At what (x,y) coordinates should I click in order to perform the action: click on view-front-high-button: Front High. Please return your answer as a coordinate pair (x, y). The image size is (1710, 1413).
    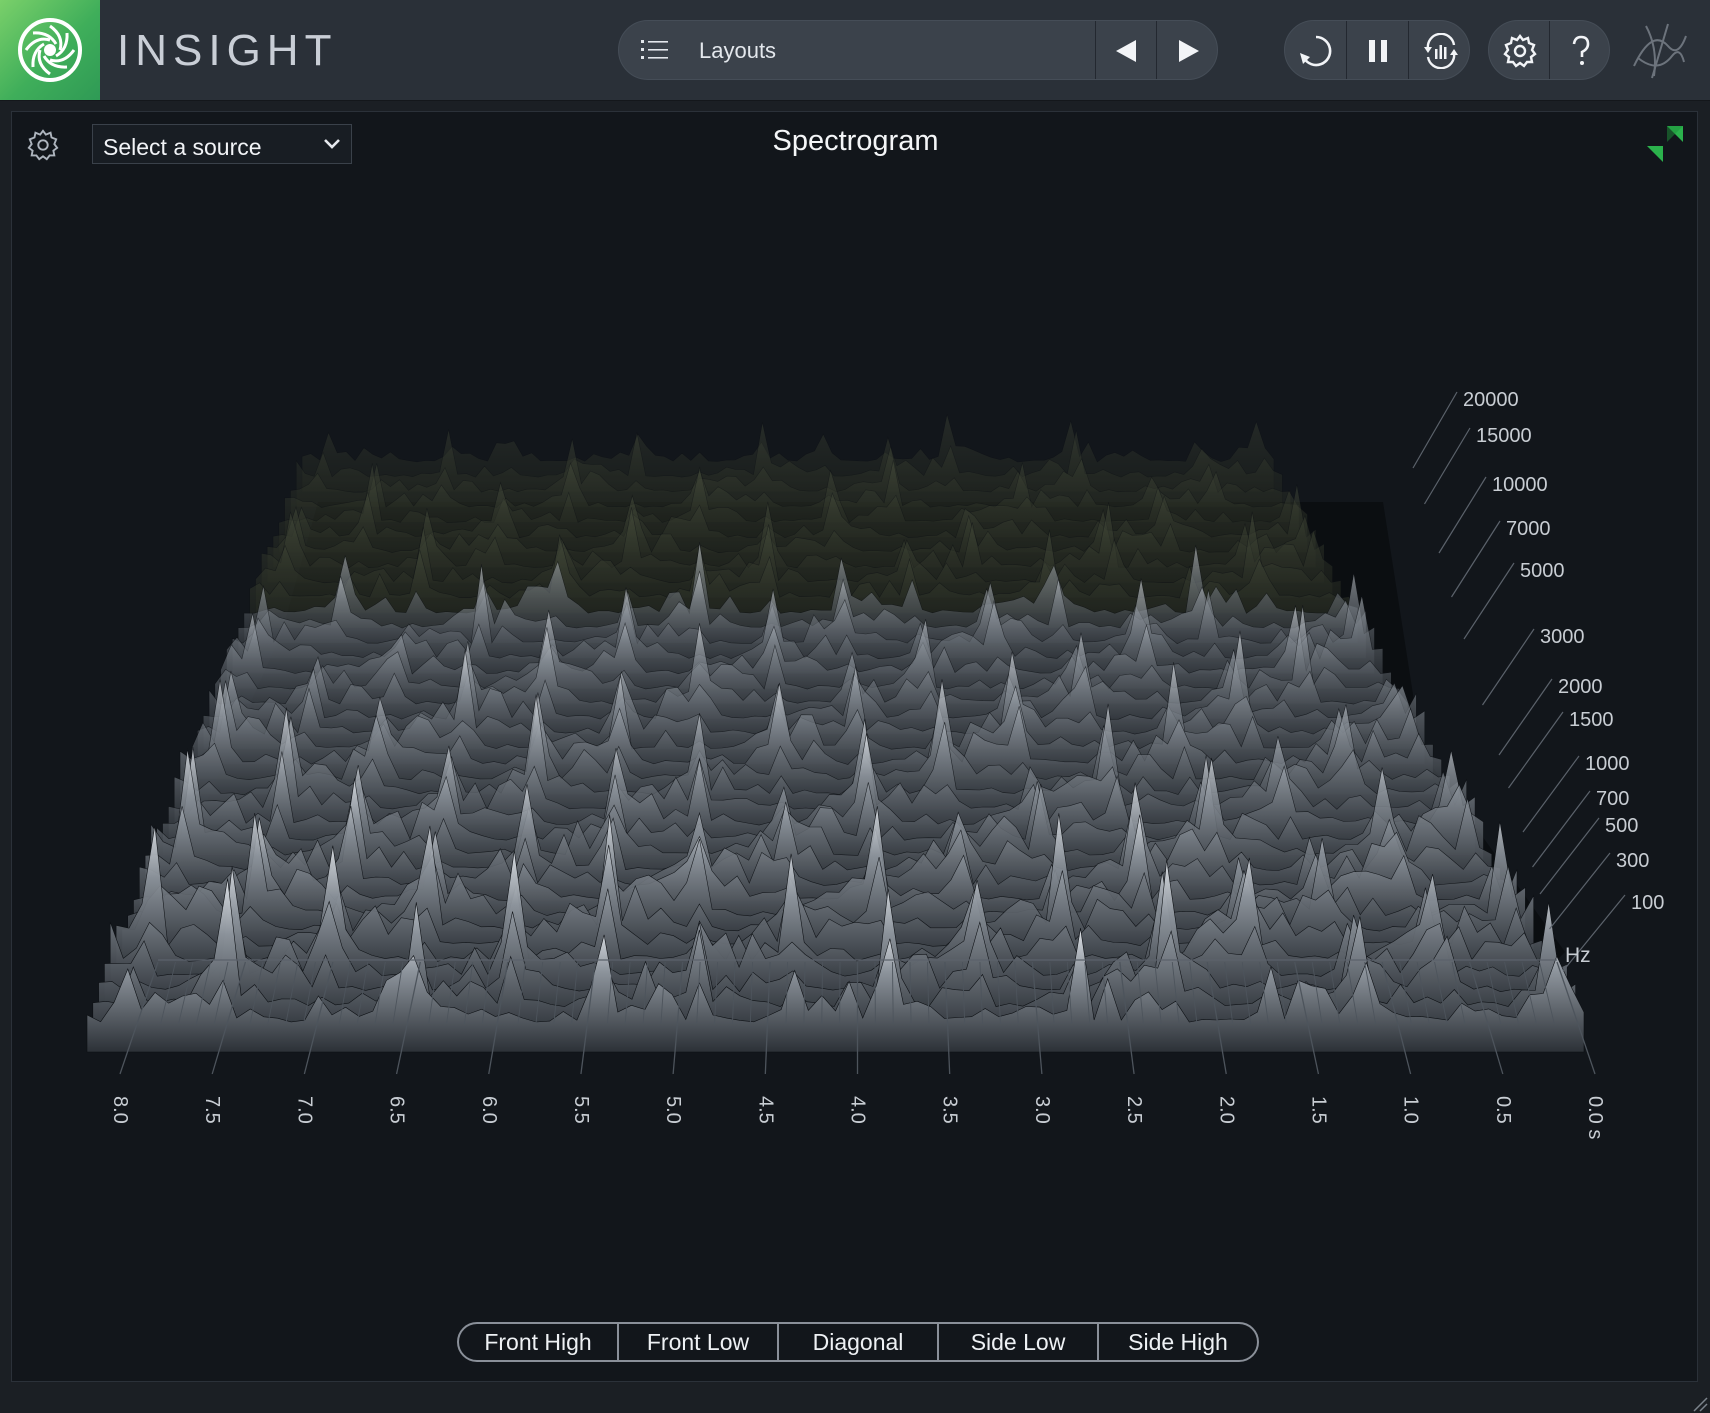
    Looking at the image, I should click on (539, 1342).